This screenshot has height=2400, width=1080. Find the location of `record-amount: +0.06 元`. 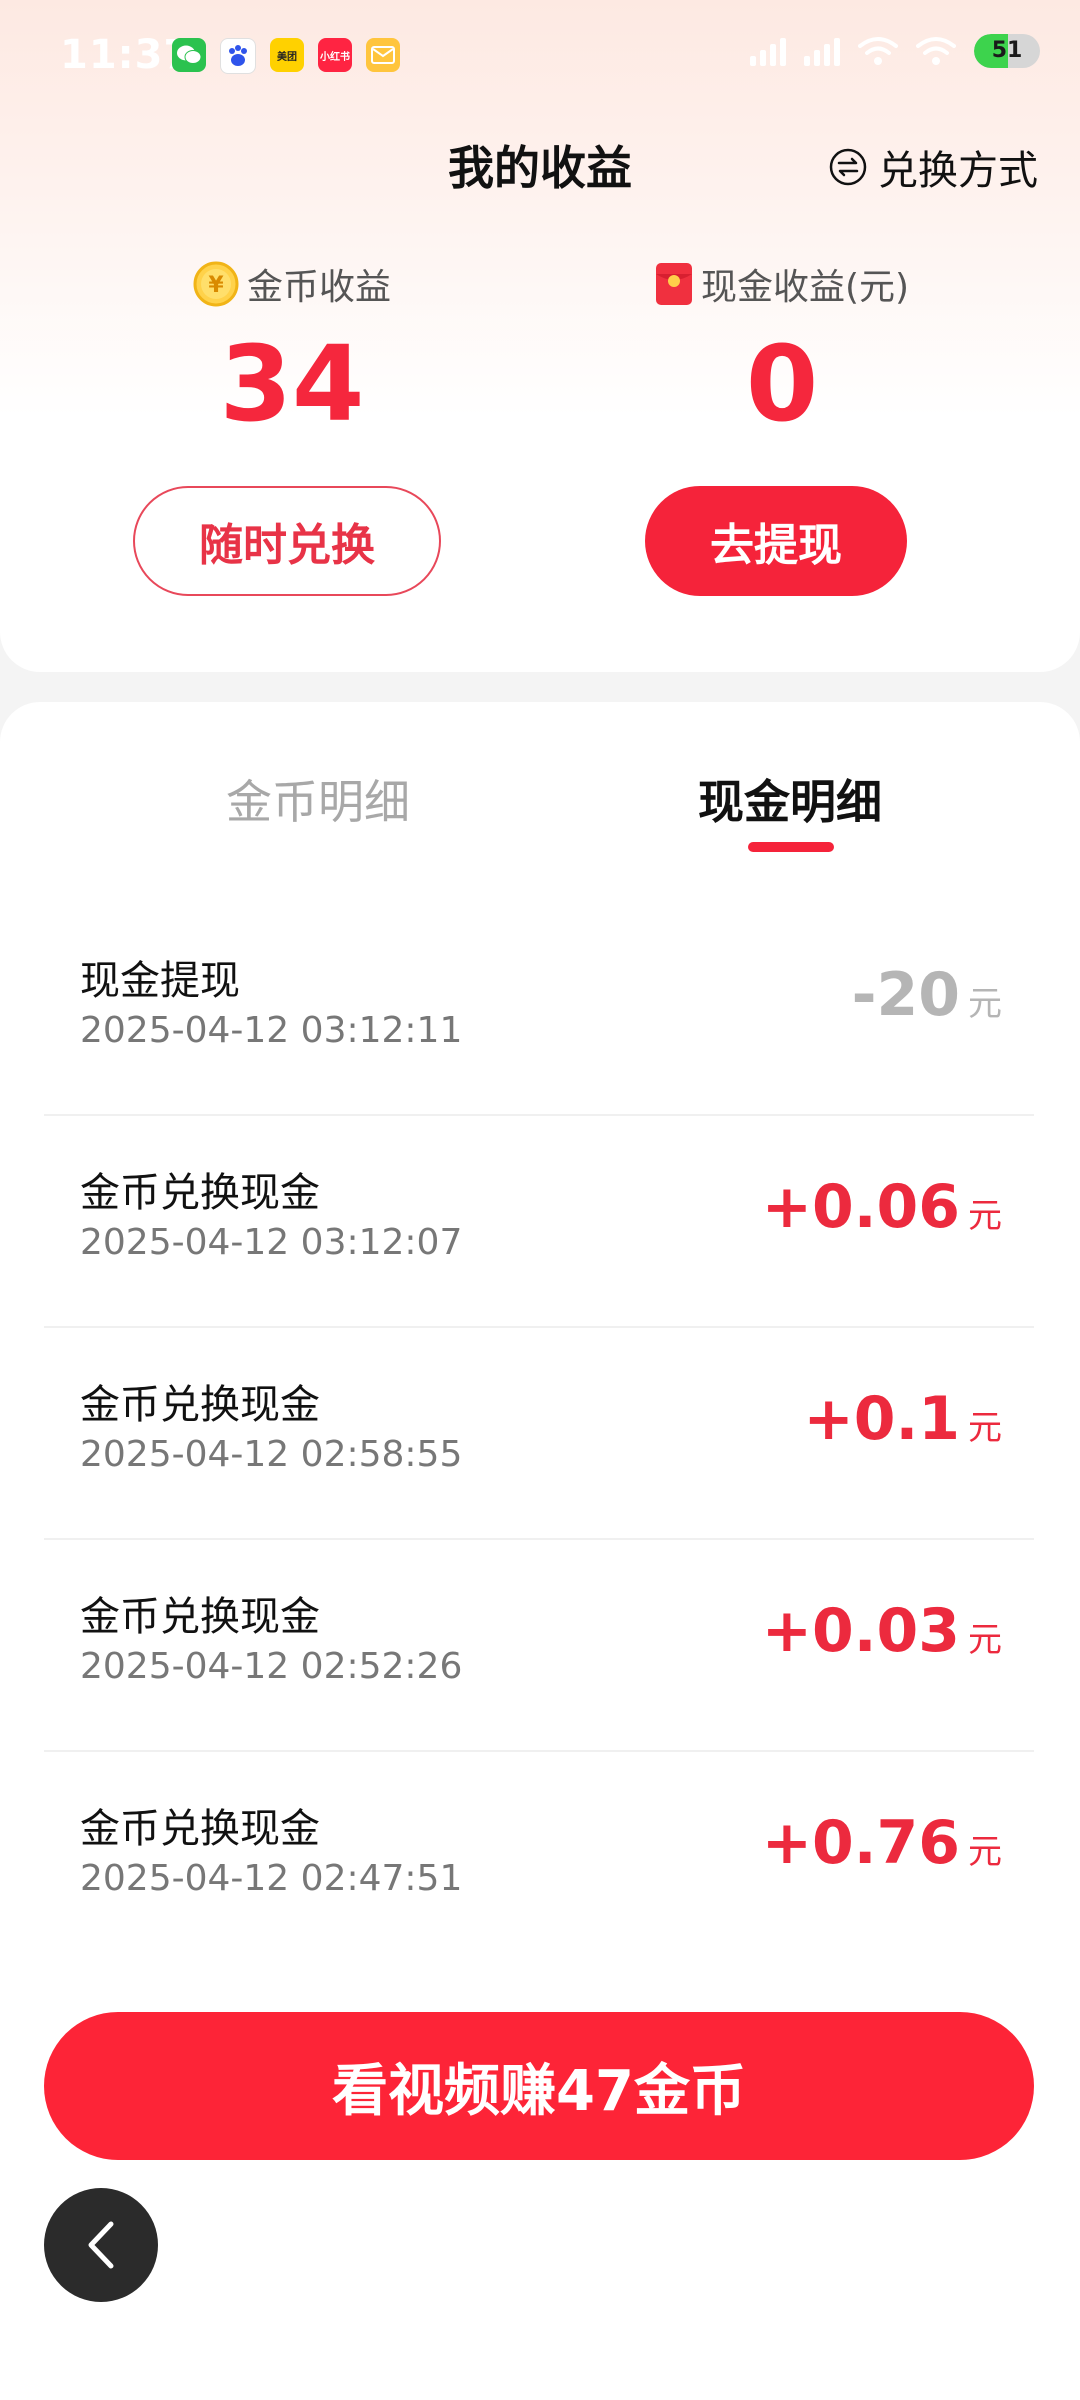

record-amount: +0.06 元 is located at coordinates (882, 1207).